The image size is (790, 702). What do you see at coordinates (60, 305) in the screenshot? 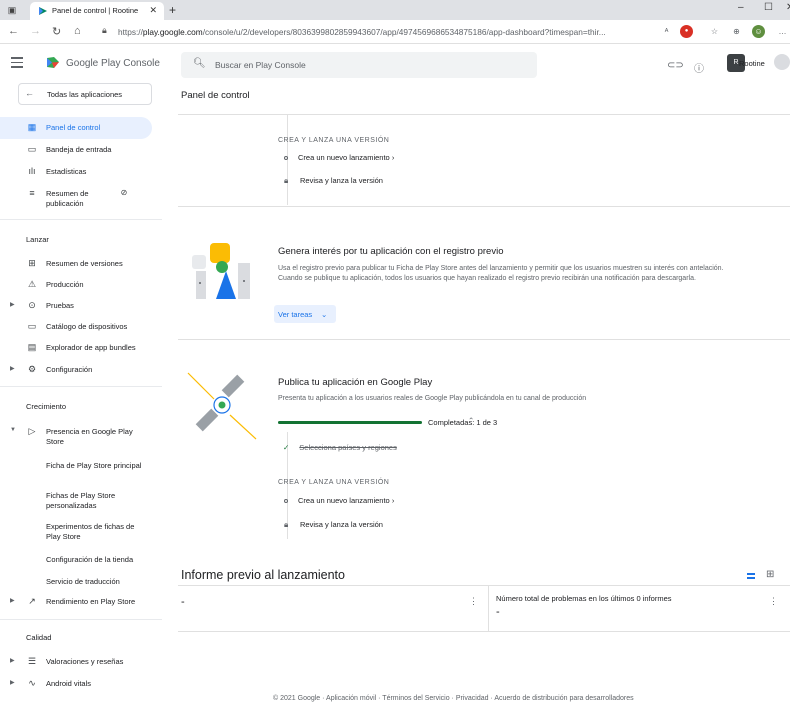
I see `sidebar-item-label: Pruebas` at bounding box center [60, 305].